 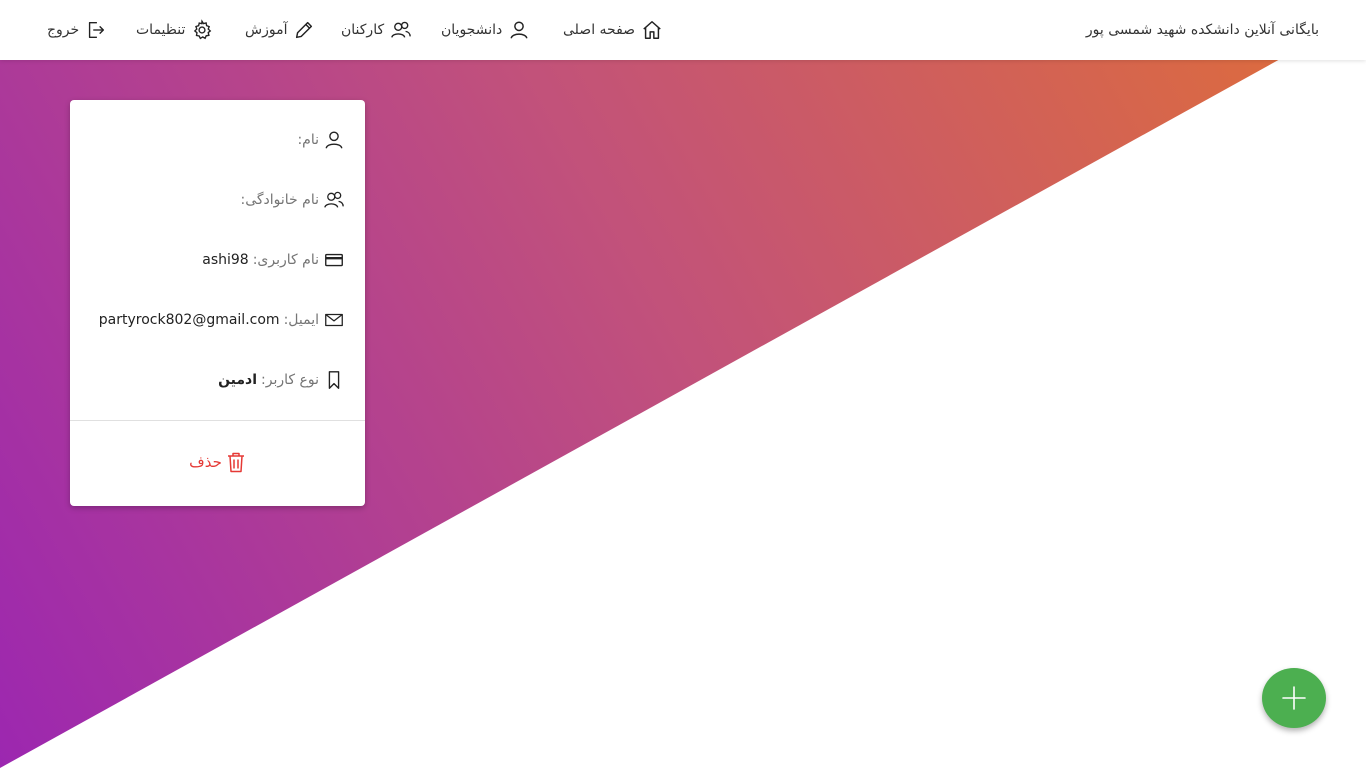 I want to click on nav-logout: خروج, so click(x=77, y=30).